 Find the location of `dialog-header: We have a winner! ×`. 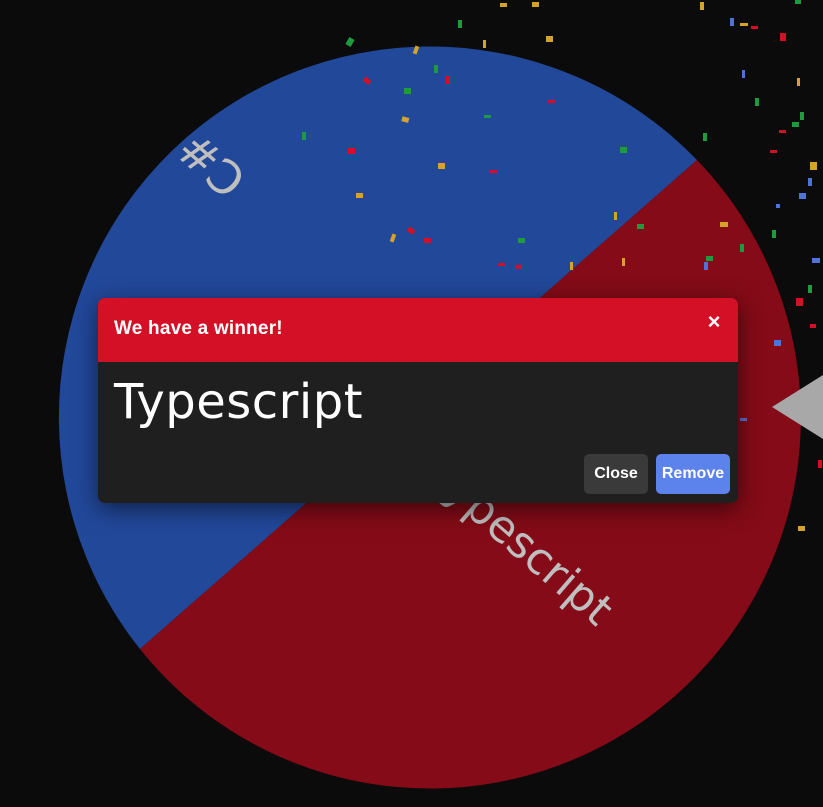

dialog-header: We have a winner! × is located at coordinates (418, 330).